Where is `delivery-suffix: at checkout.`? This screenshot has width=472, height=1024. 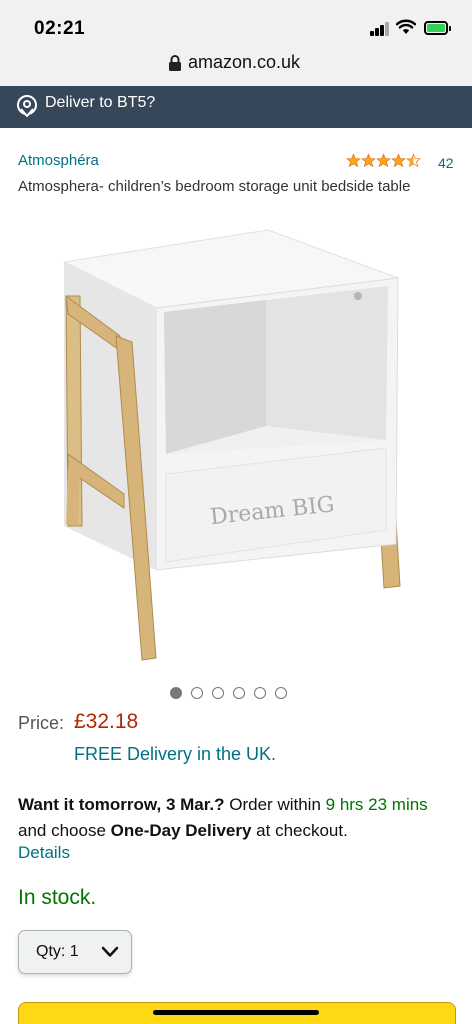 delivery-suffix: at checkout. is located at coordinates (302, 830).